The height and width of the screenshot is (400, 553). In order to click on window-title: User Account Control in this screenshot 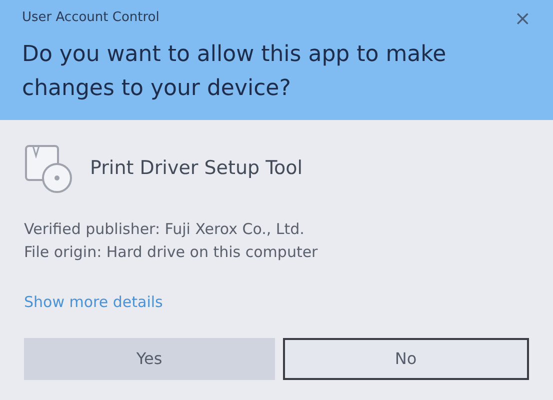, I will do `click(91, 18)`.